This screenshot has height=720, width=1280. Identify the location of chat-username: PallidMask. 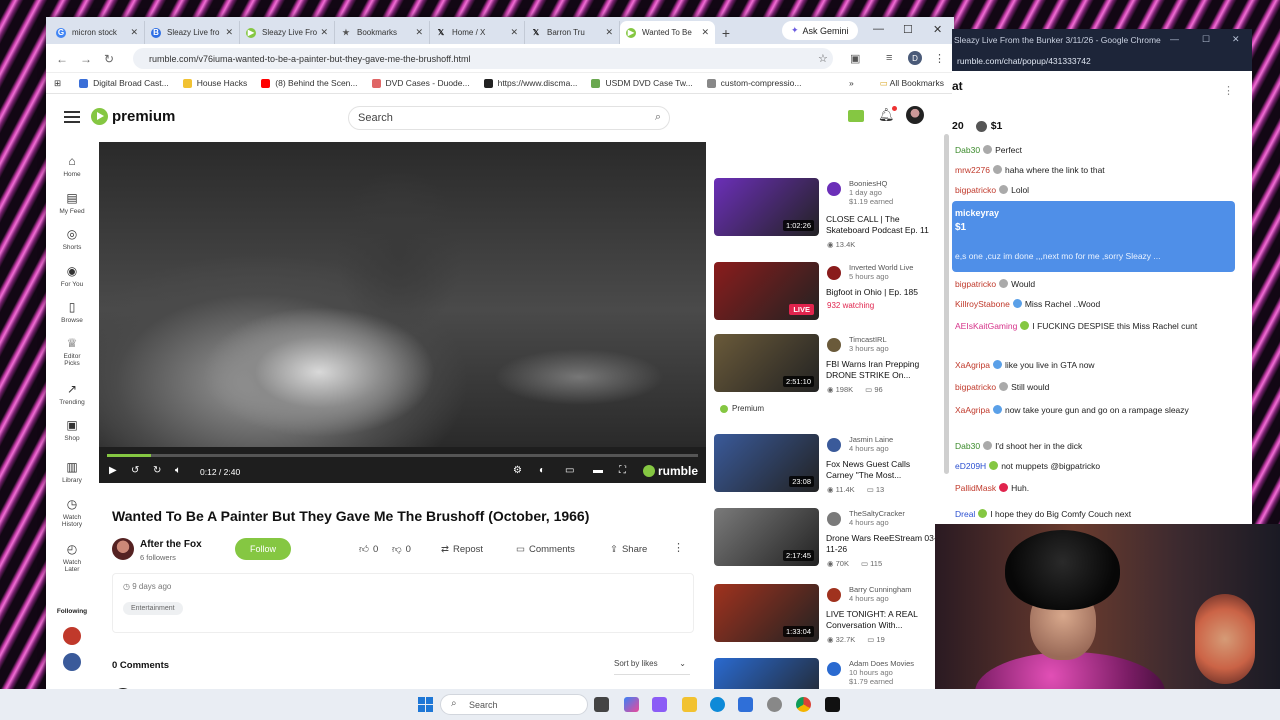
(975, 488).